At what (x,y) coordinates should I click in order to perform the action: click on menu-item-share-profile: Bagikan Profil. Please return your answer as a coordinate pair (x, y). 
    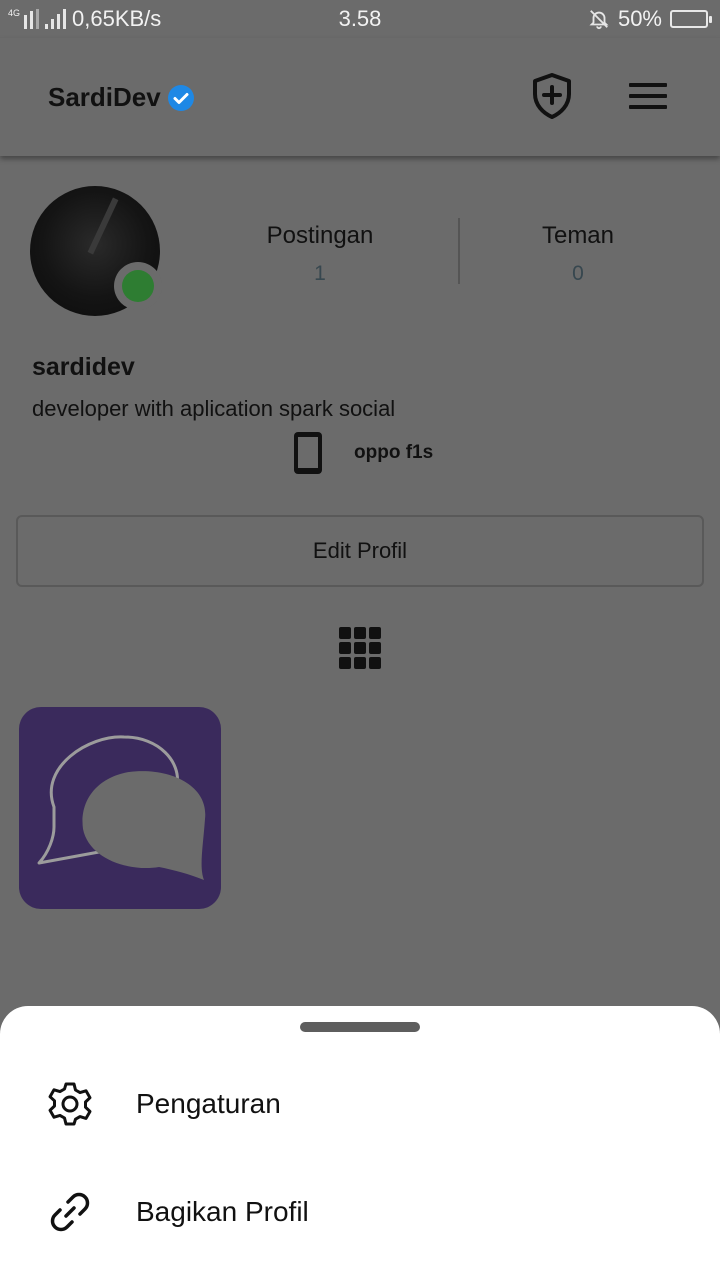
    Looking at the image, I should click on (360, 1212).